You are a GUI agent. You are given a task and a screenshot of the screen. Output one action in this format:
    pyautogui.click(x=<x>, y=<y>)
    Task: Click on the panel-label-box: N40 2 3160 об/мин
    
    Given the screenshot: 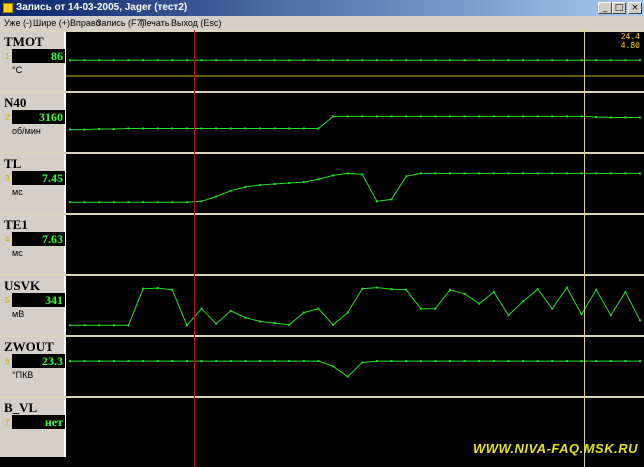 What is the action you would take?
    pyautogui.click(x=33, y=122)
    